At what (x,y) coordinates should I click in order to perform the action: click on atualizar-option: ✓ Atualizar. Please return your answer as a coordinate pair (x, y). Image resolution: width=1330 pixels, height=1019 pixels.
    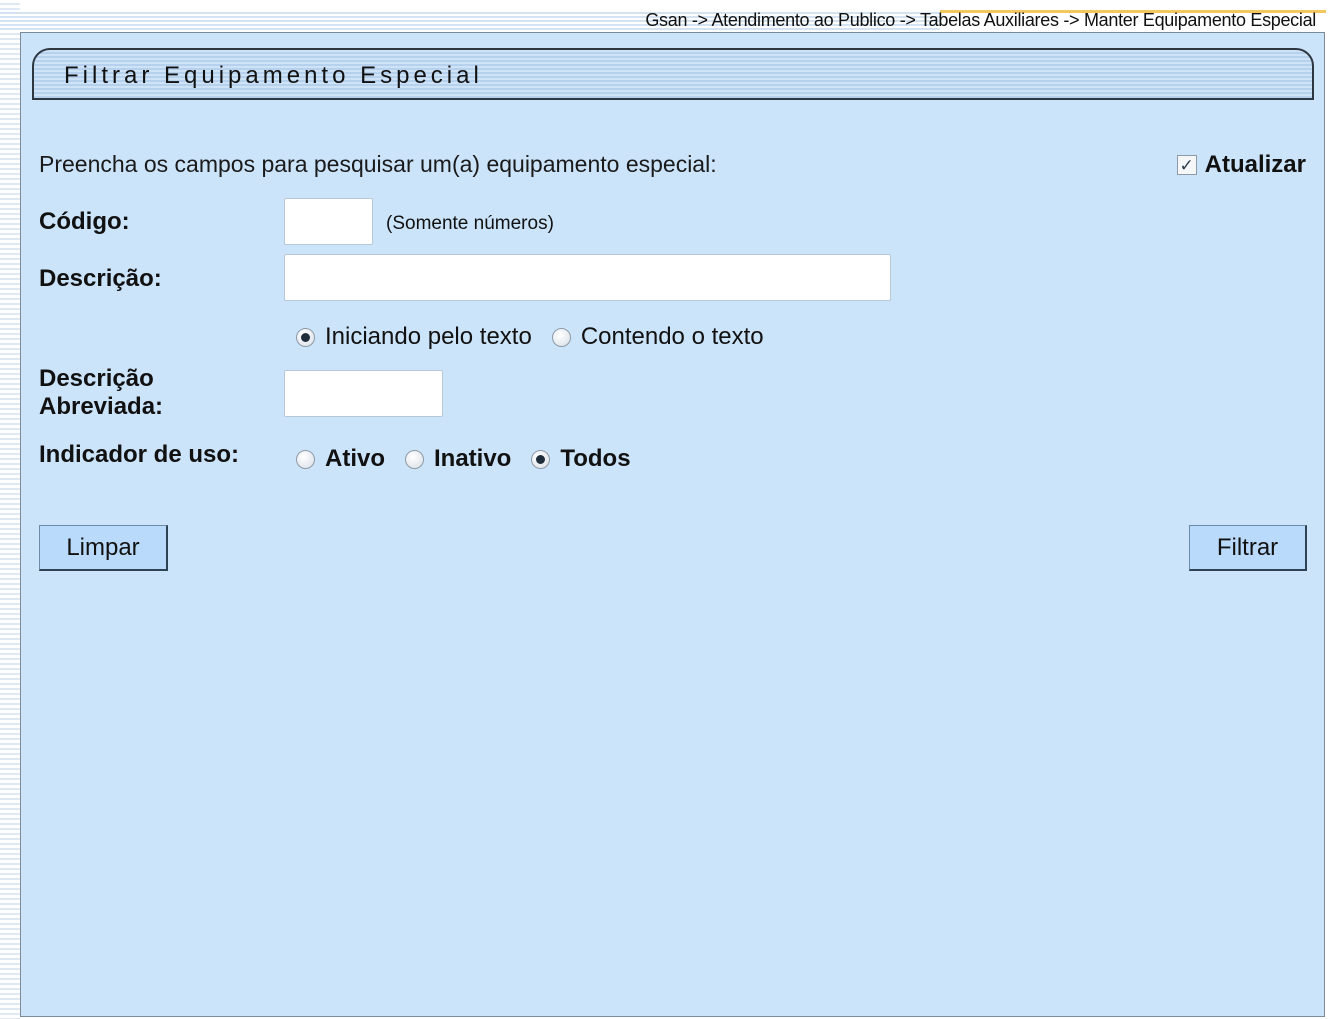
    Looking at the image, I should click on (1241, 165).